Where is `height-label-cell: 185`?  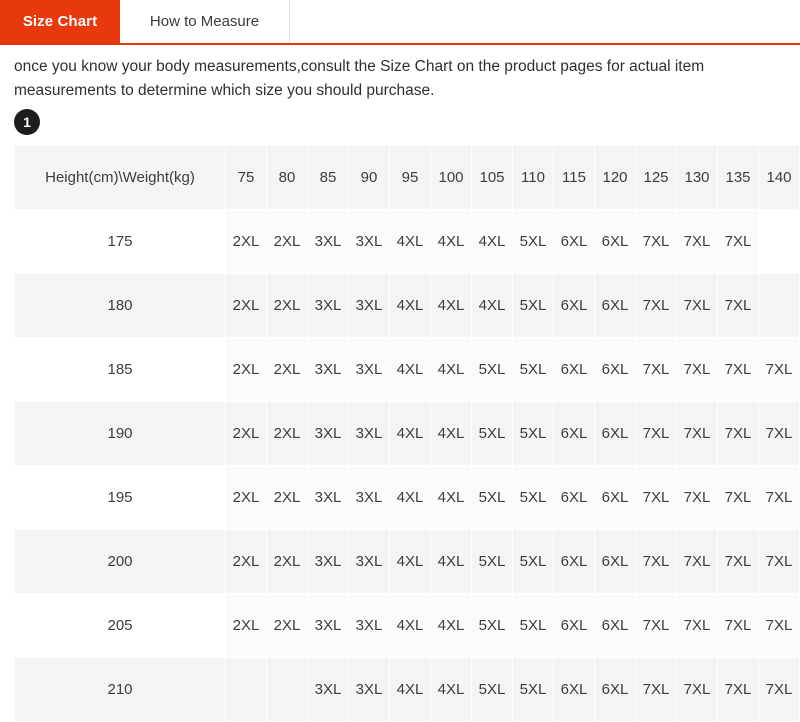 height-label-cell: 185 is located at coordinates (120, 370).